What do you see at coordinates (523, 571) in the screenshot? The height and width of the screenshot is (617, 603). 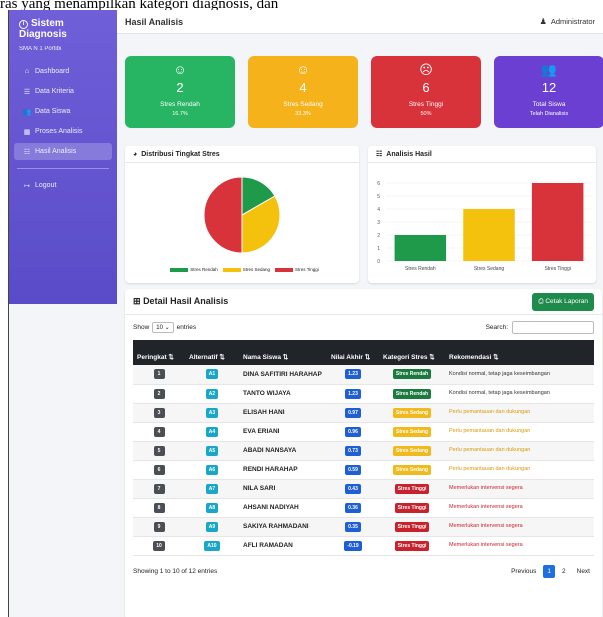 I see `pagination-previous: Previous` at bounding box center [523, 571].